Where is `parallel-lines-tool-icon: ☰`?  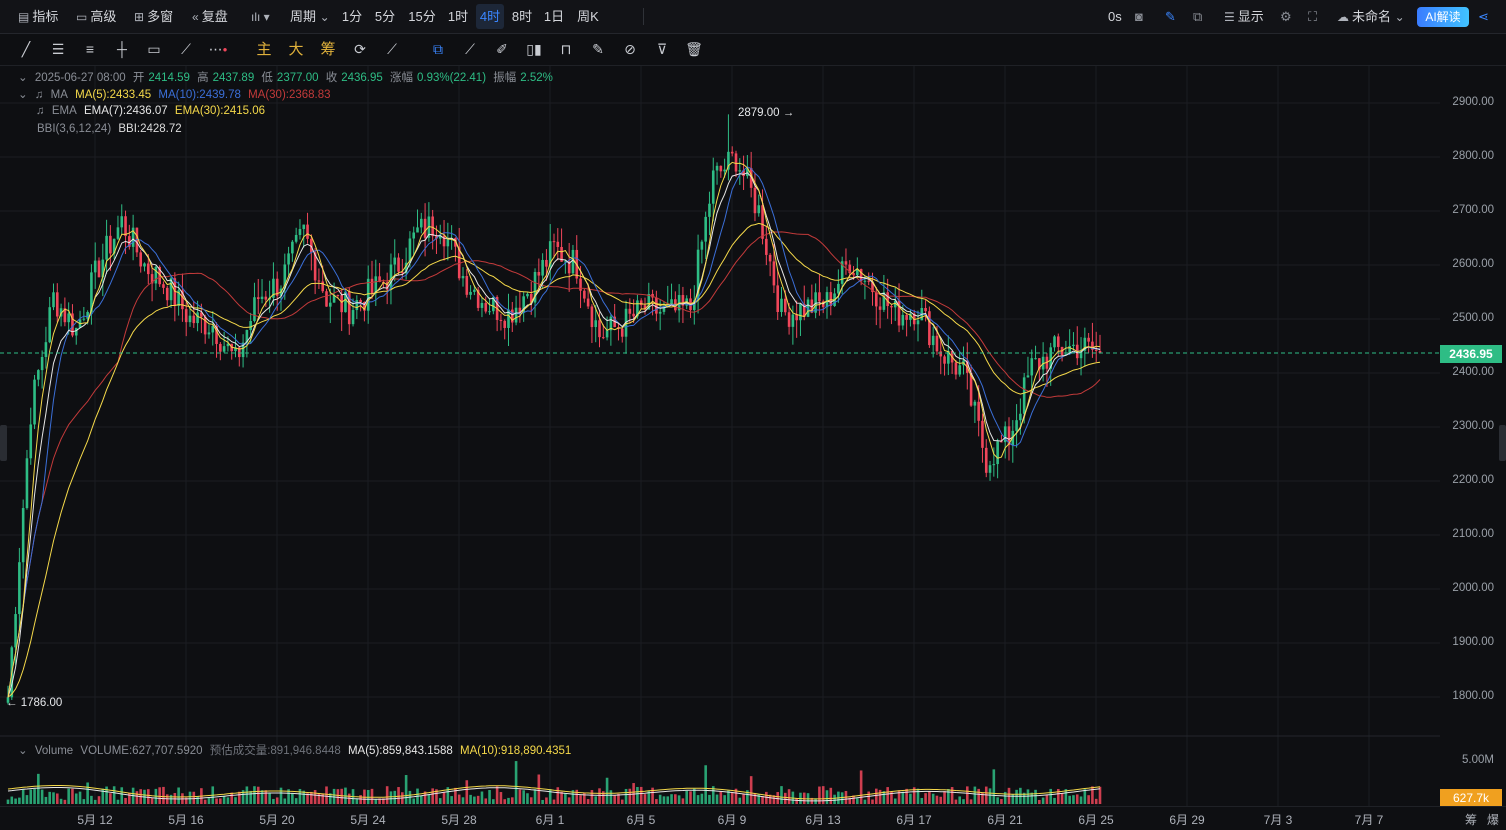
parallel-lines-tool-icon: ☰ is located at coordinates (58, 49).